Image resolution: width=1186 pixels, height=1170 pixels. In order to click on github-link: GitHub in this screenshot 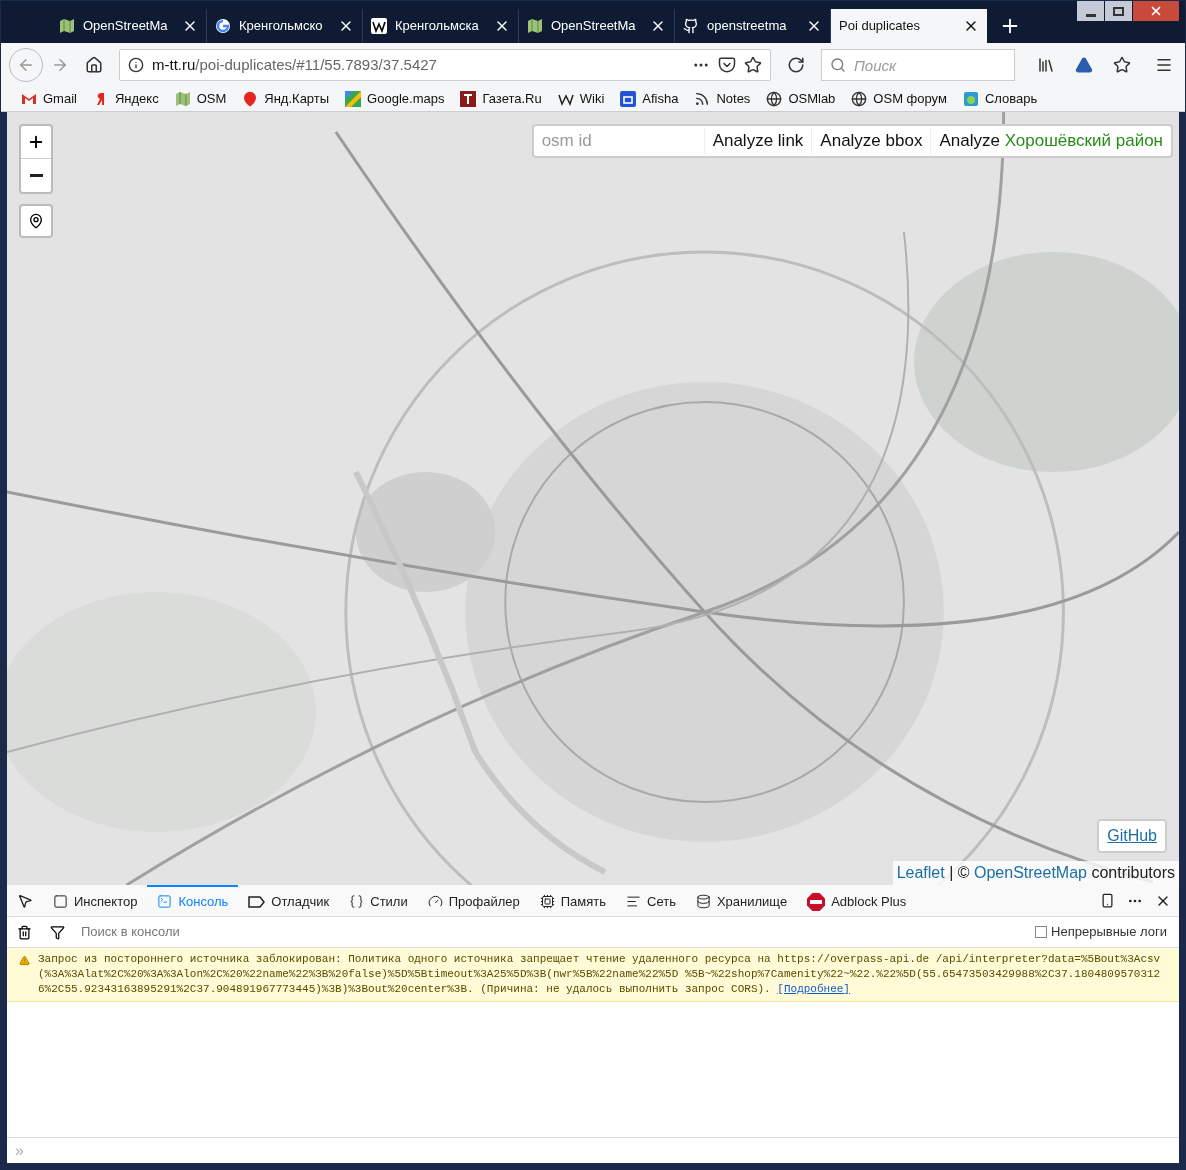, I will do `click(1132, 836)`.